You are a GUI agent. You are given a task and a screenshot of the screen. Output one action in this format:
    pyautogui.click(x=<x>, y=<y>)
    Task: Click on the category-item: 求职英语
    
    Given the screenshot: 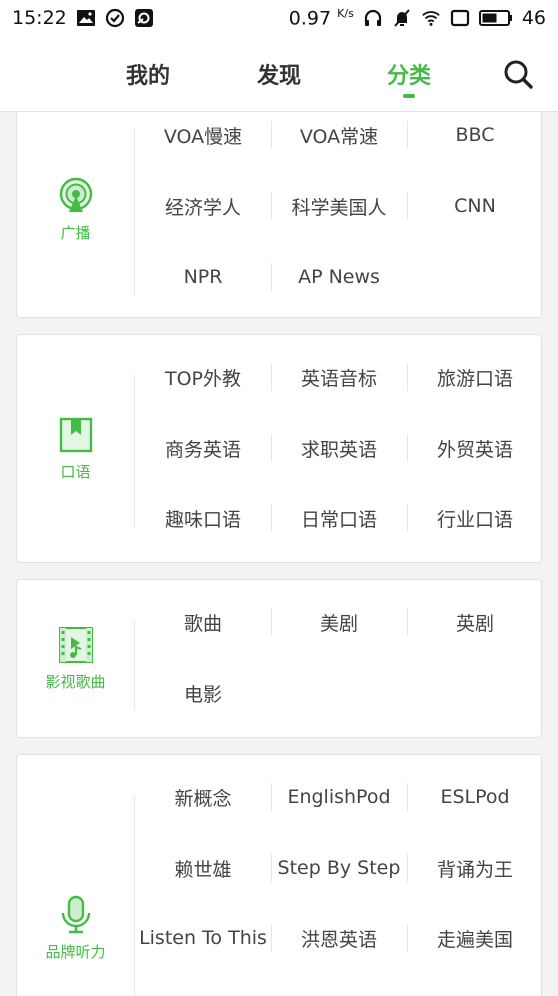 What is the action you would take?
    pyautogui.click(x=339, y=448)
    